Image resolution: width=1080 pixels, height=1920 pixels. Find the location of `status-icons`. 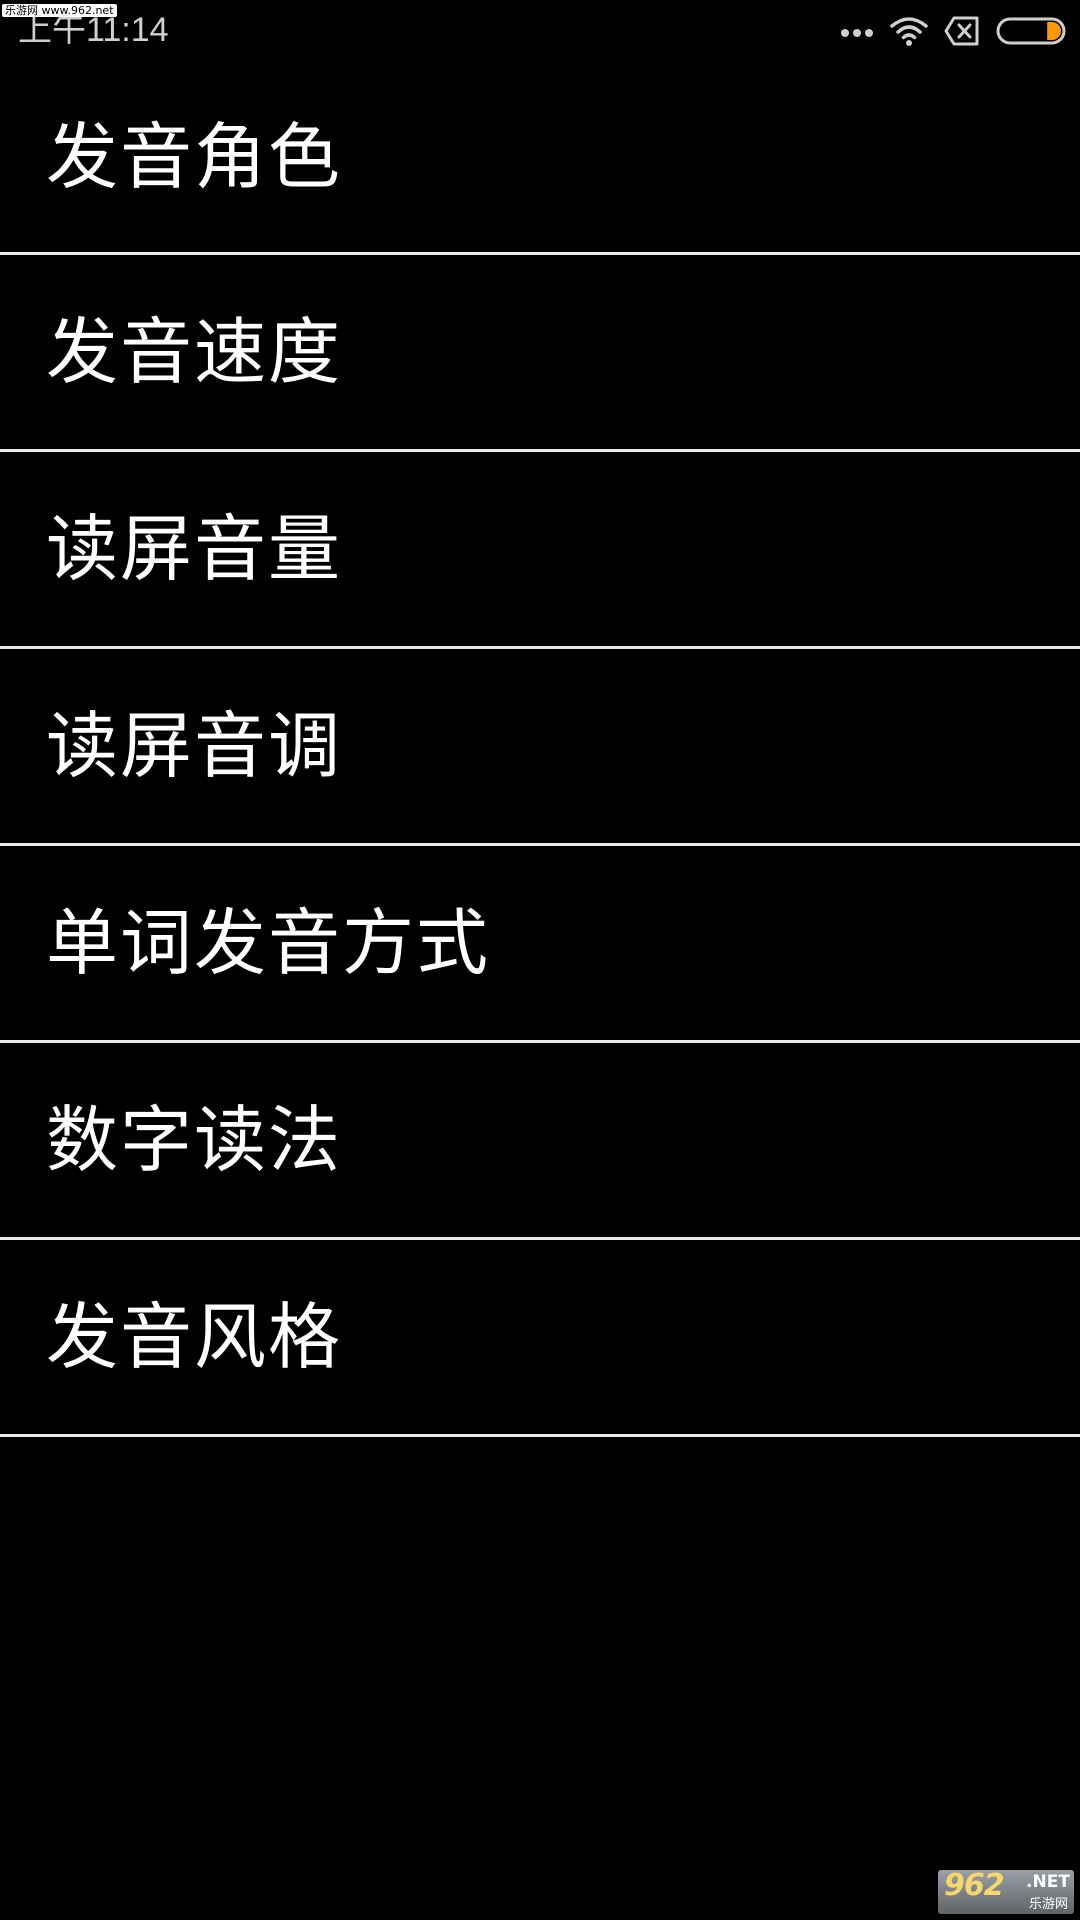

status-icons is located at coordinates (954, 31).